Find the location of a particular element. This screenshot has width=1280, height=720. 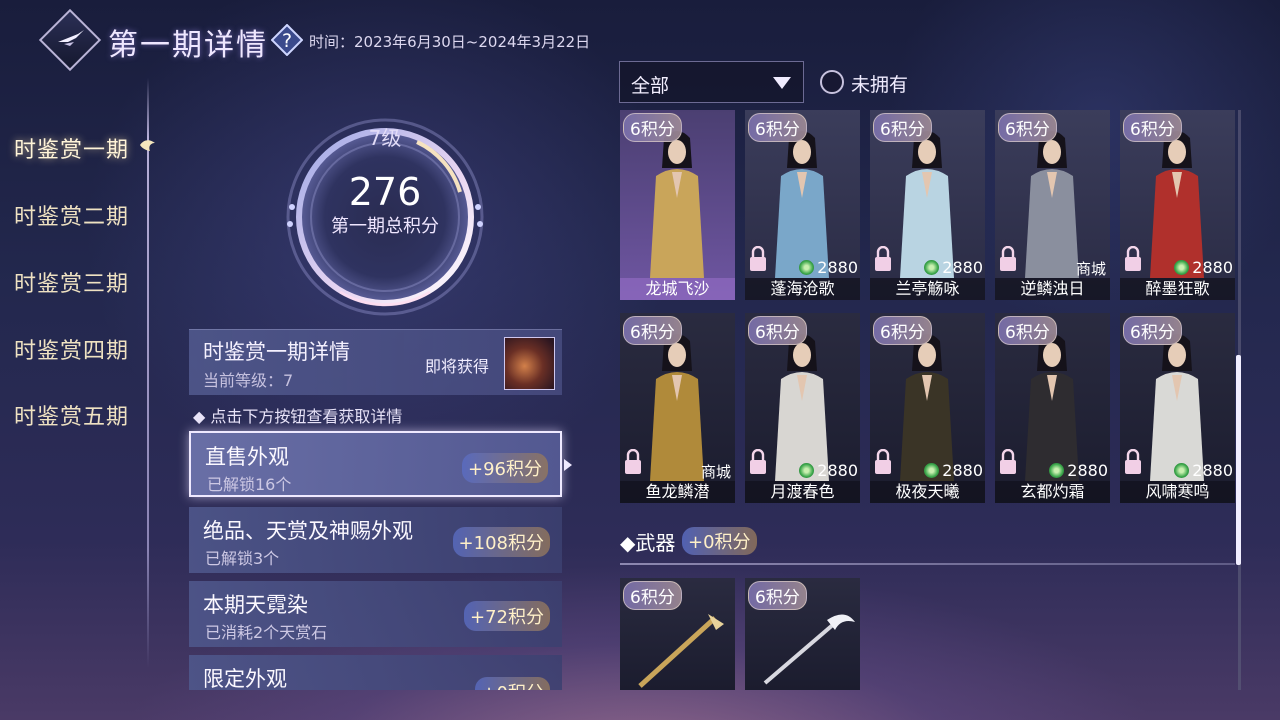

not-owned-label: 未拥有 is located at coordinates (880, 85).